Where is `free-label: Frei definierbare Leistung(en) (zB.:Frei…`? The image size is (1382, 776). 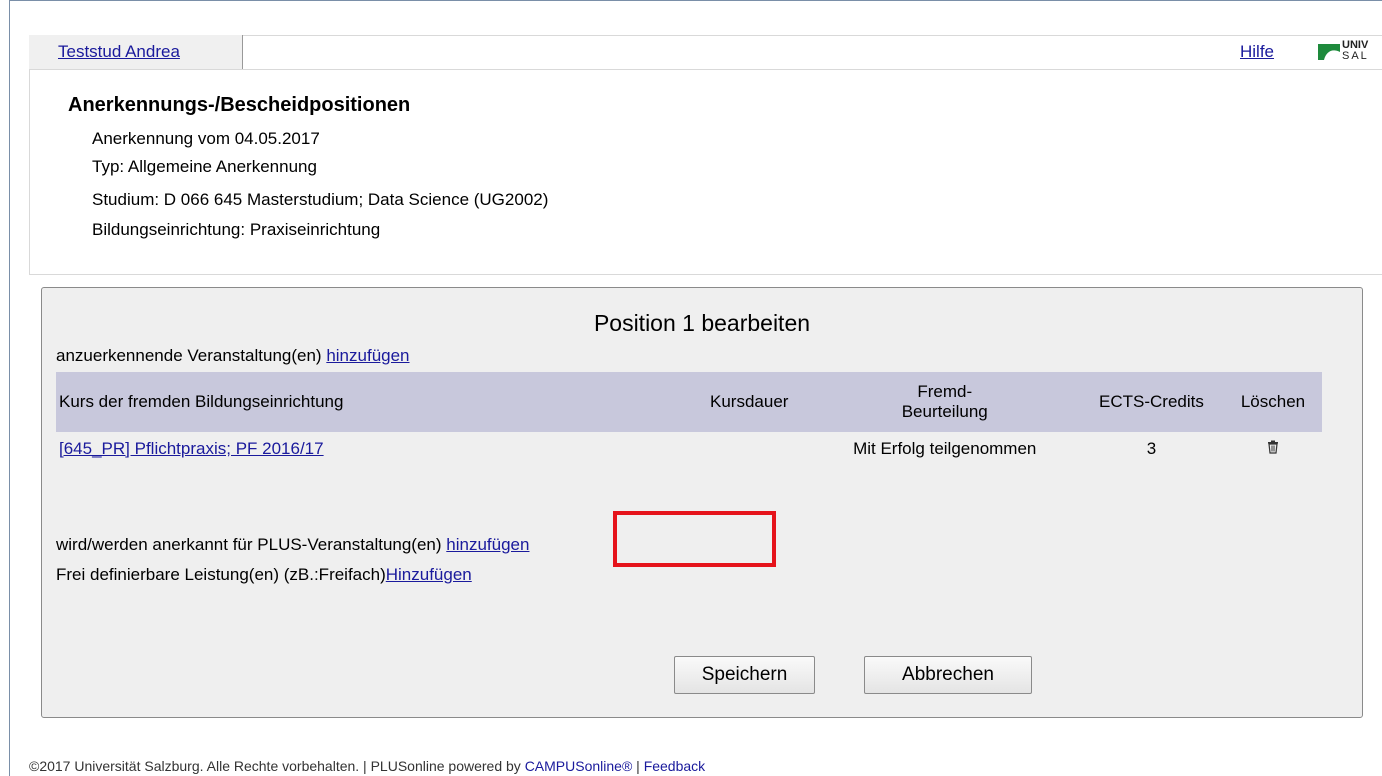 free-label: Frei definierbare Leistung(en) (zB.:Frei… is located at coordinates (221, 574).